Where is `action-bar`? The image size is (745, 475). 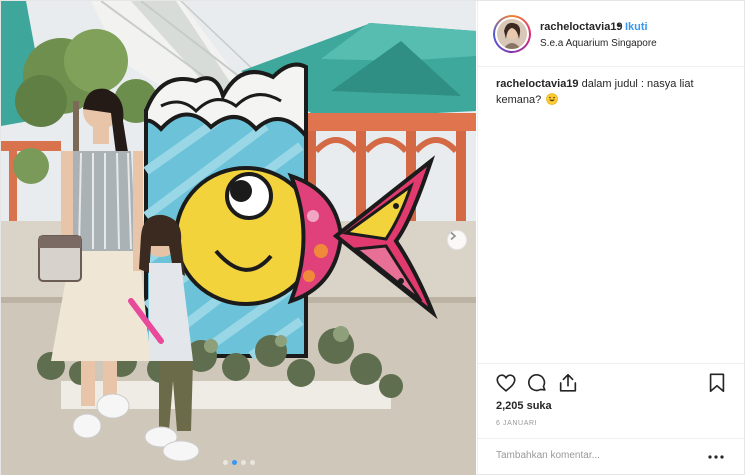 action-bar is located at coordinates (611, 381).